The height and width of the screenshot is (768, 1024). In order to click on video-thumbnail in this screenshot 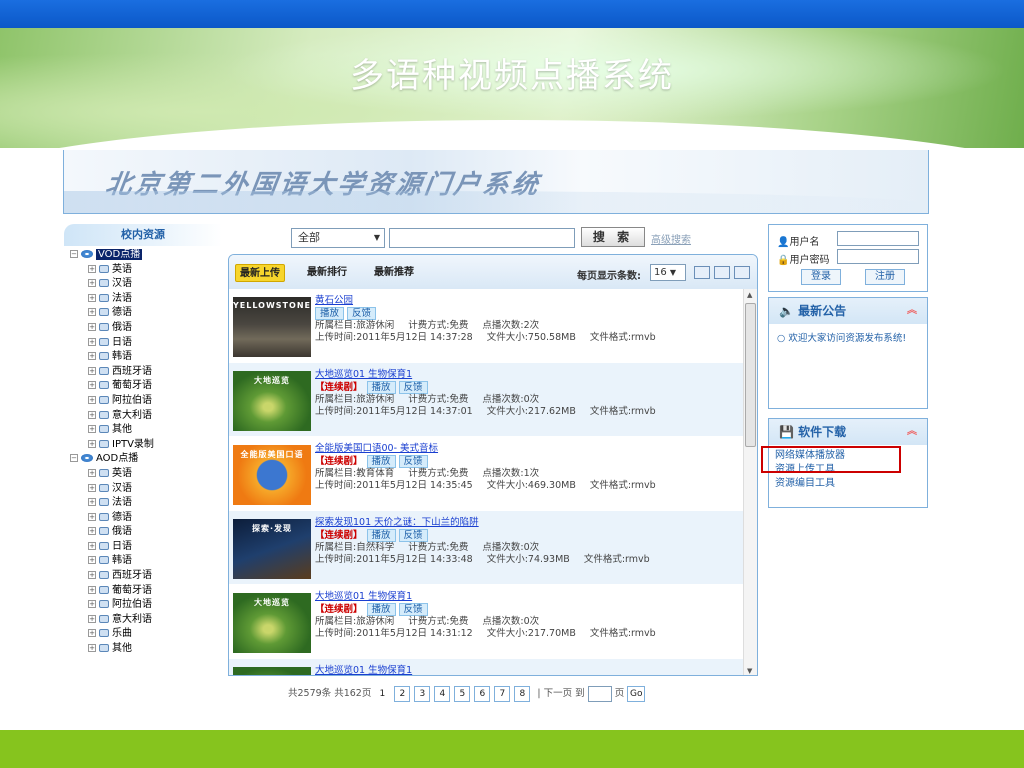, I will do `click(272, 671)`.